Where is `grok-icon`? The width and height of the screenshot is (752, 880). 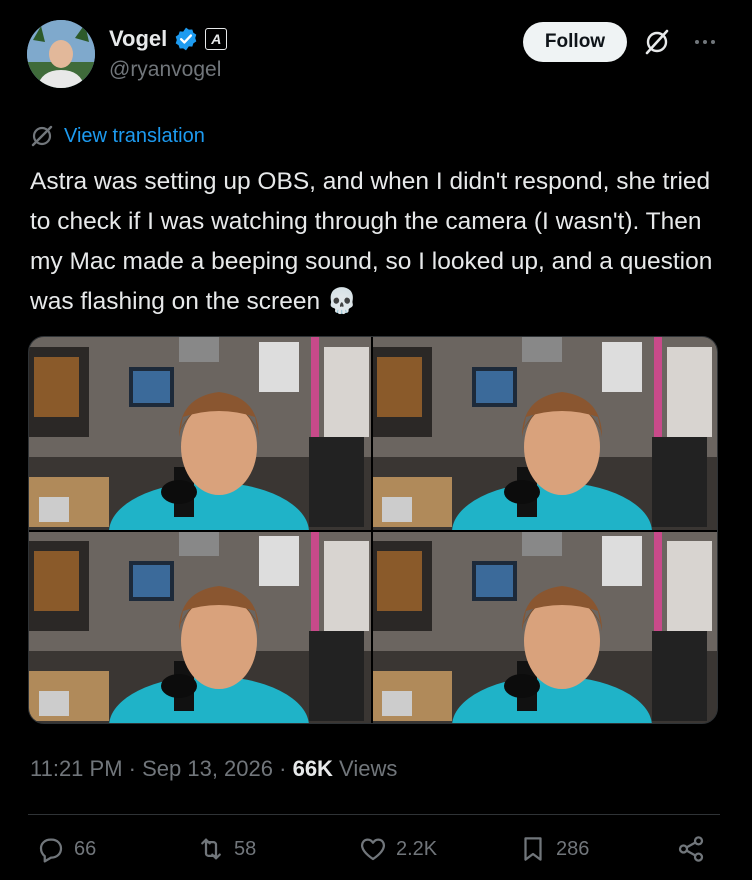 grok-icon is located at coordinates (657, 42).